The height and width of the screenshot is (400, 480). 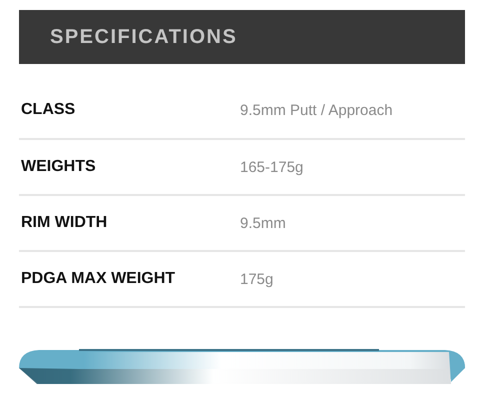 What do you see at coordinates (144, 37) in the screenshot?
I see `section-title: SPECIFICATIONS` at bounding box center [144, 37].